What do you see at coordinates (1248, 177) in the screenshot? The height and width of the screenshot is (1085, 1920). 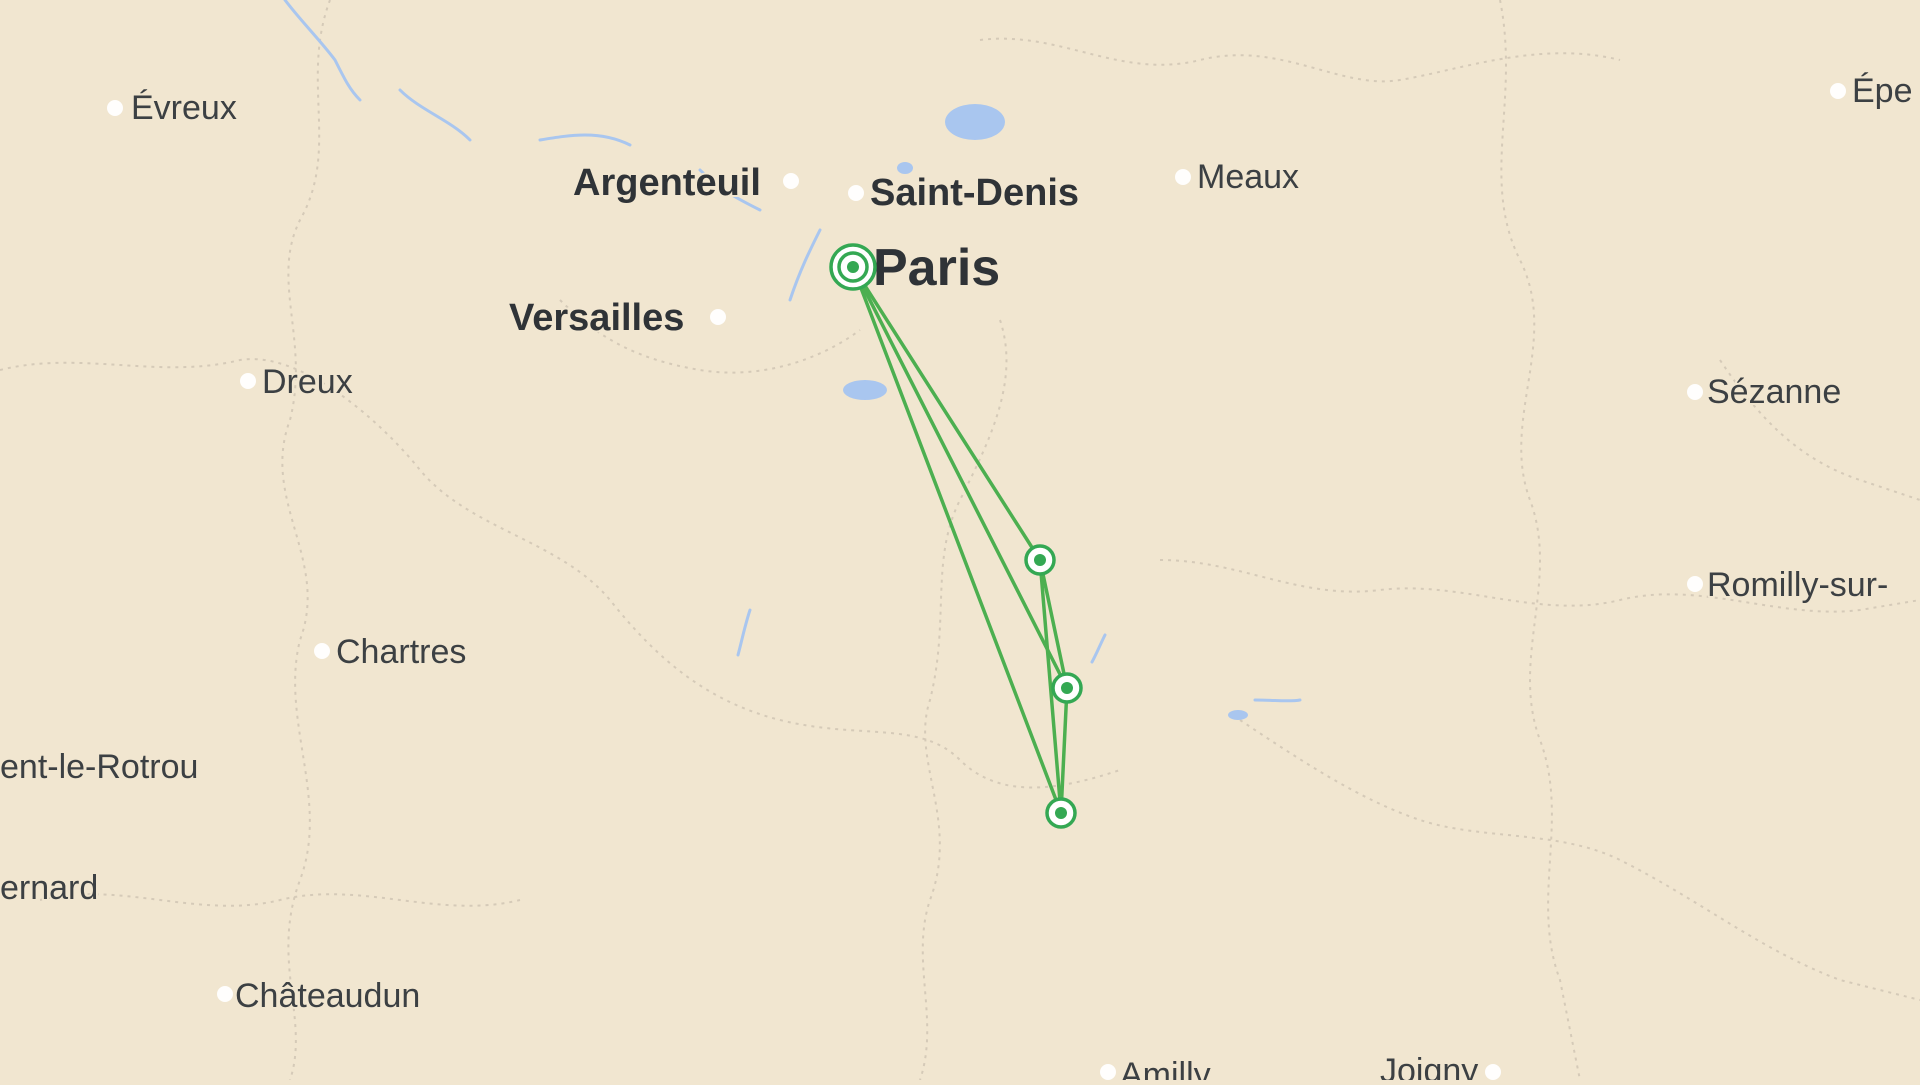 I see `city-label-meaux: Meaux` at bounding box center [1248, 177].